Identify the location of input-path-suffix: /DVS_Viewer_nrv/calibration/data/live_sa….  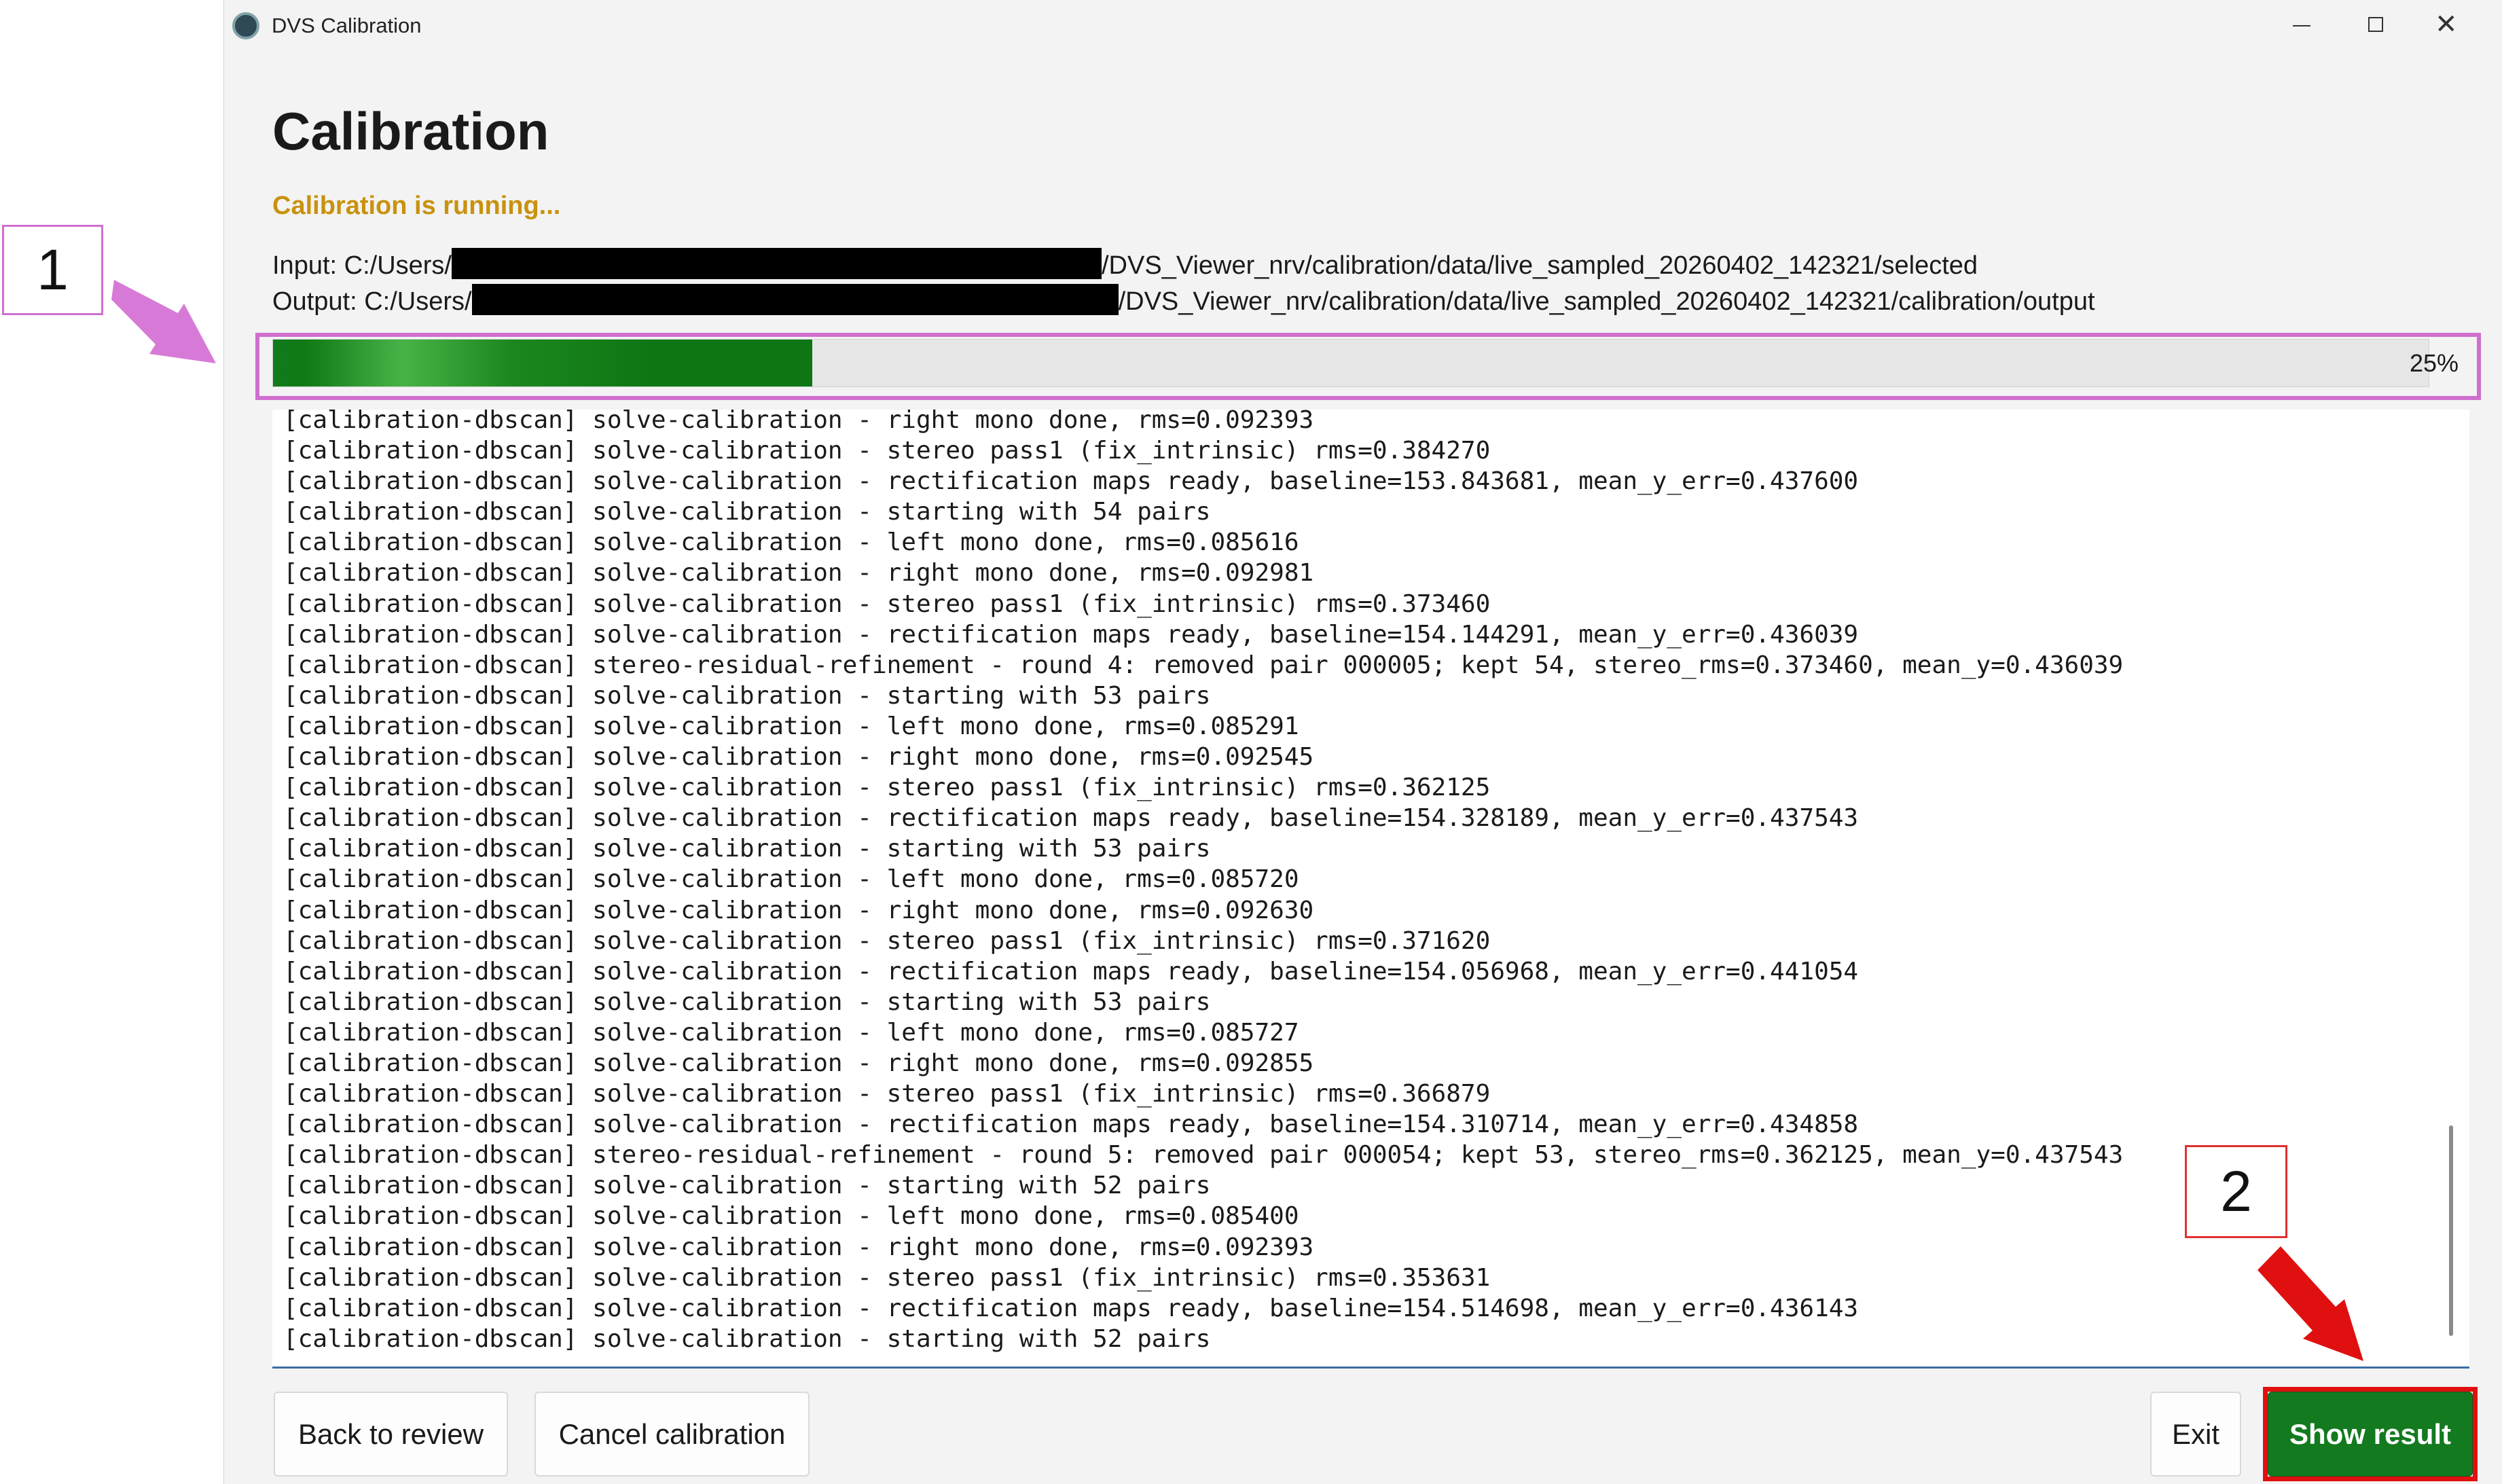
(1540, 265).